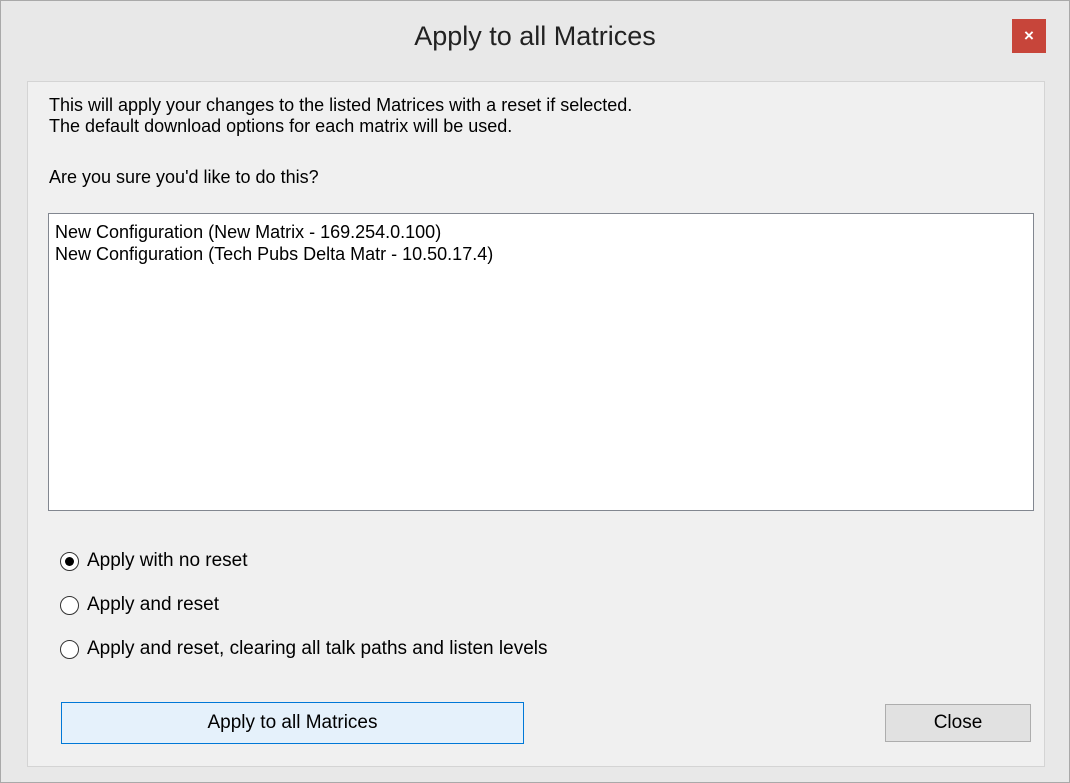 The width and height of the screenshot is (1070, 783). What do you see at coordinates (167, 560) in the screenshot?
I see `radio-label: Apply with no reset` at bounding box center [167, 560].